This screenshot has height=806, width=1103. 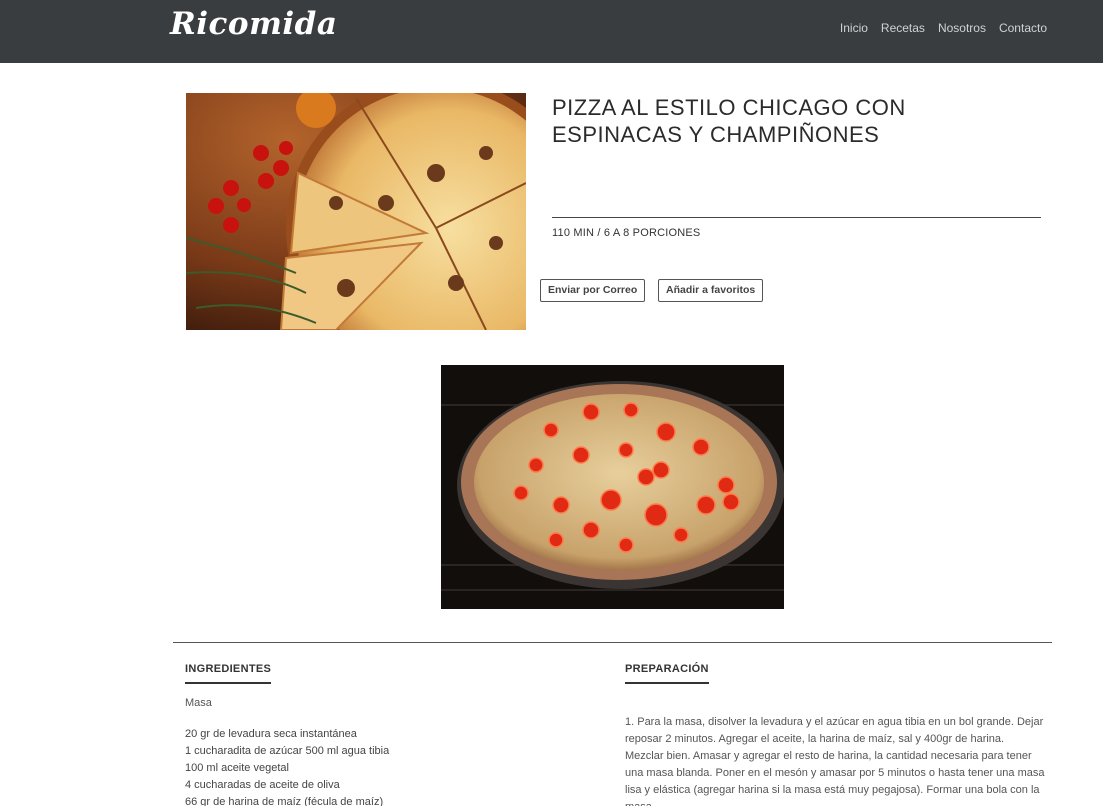 I want to click on baked-pizza-image, so click(x=612, y=487).